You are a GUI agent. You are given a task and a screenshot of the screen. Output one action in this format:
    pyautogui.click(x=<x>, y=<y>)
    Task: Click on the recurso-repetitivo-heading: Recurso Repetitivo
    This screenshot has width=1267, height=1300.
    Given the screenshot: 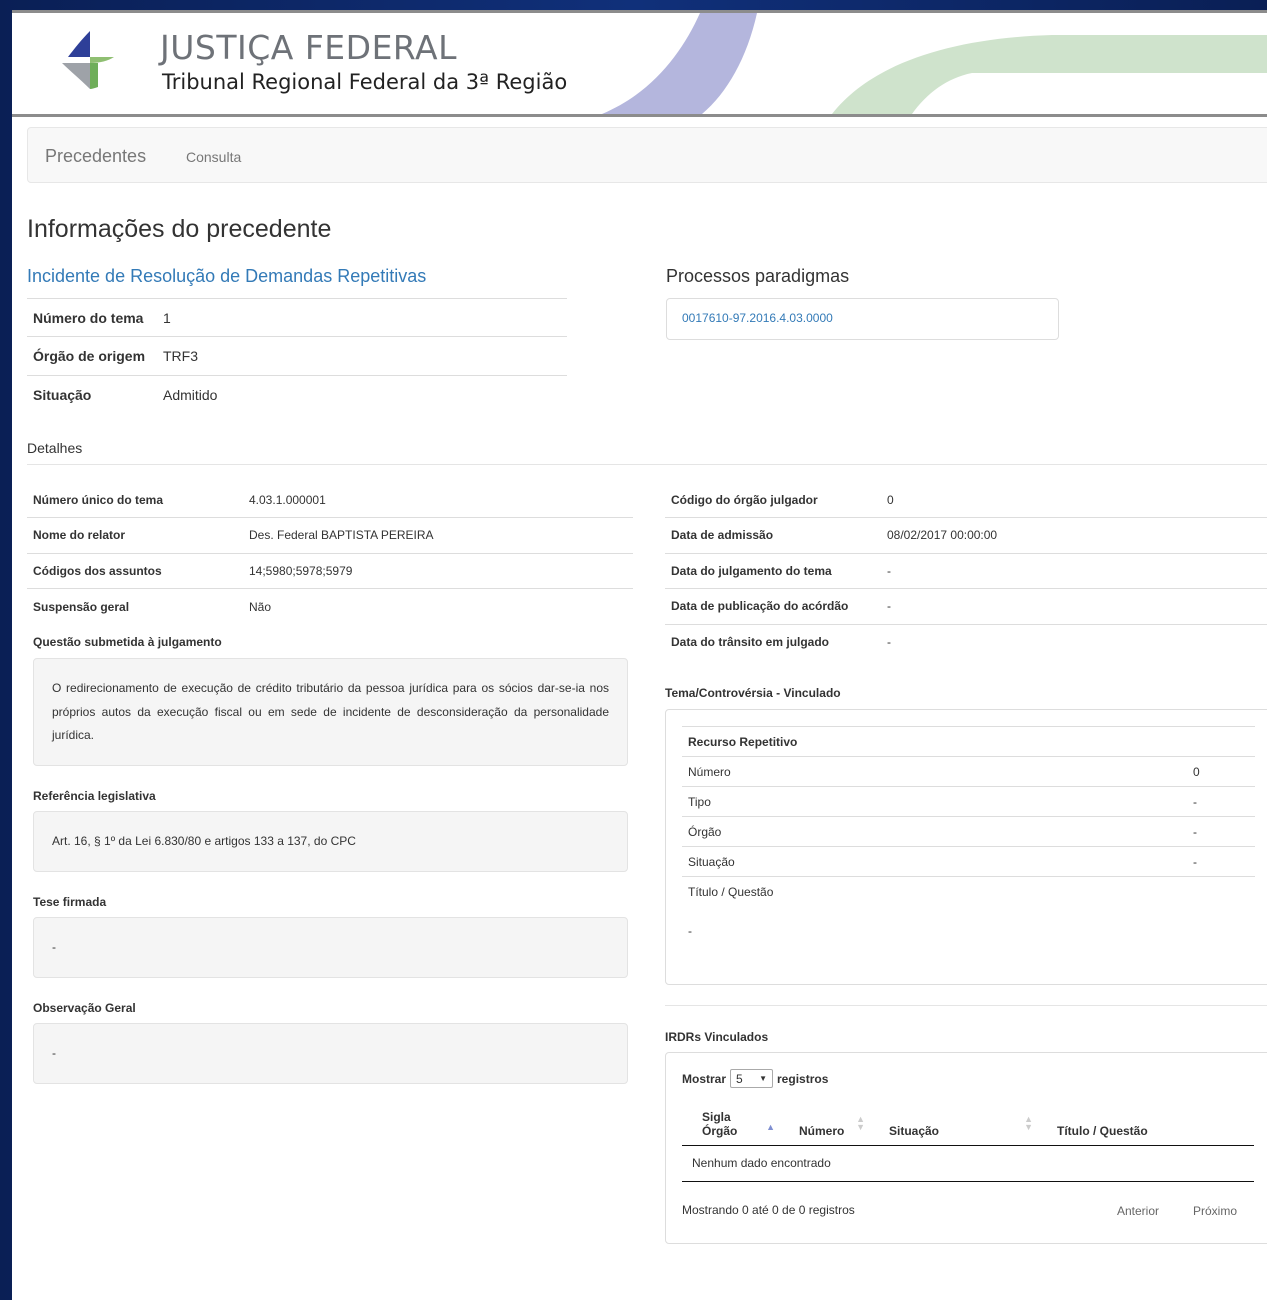 What is the action you would take?
    pyautogui.click(x=968, y=741)
    